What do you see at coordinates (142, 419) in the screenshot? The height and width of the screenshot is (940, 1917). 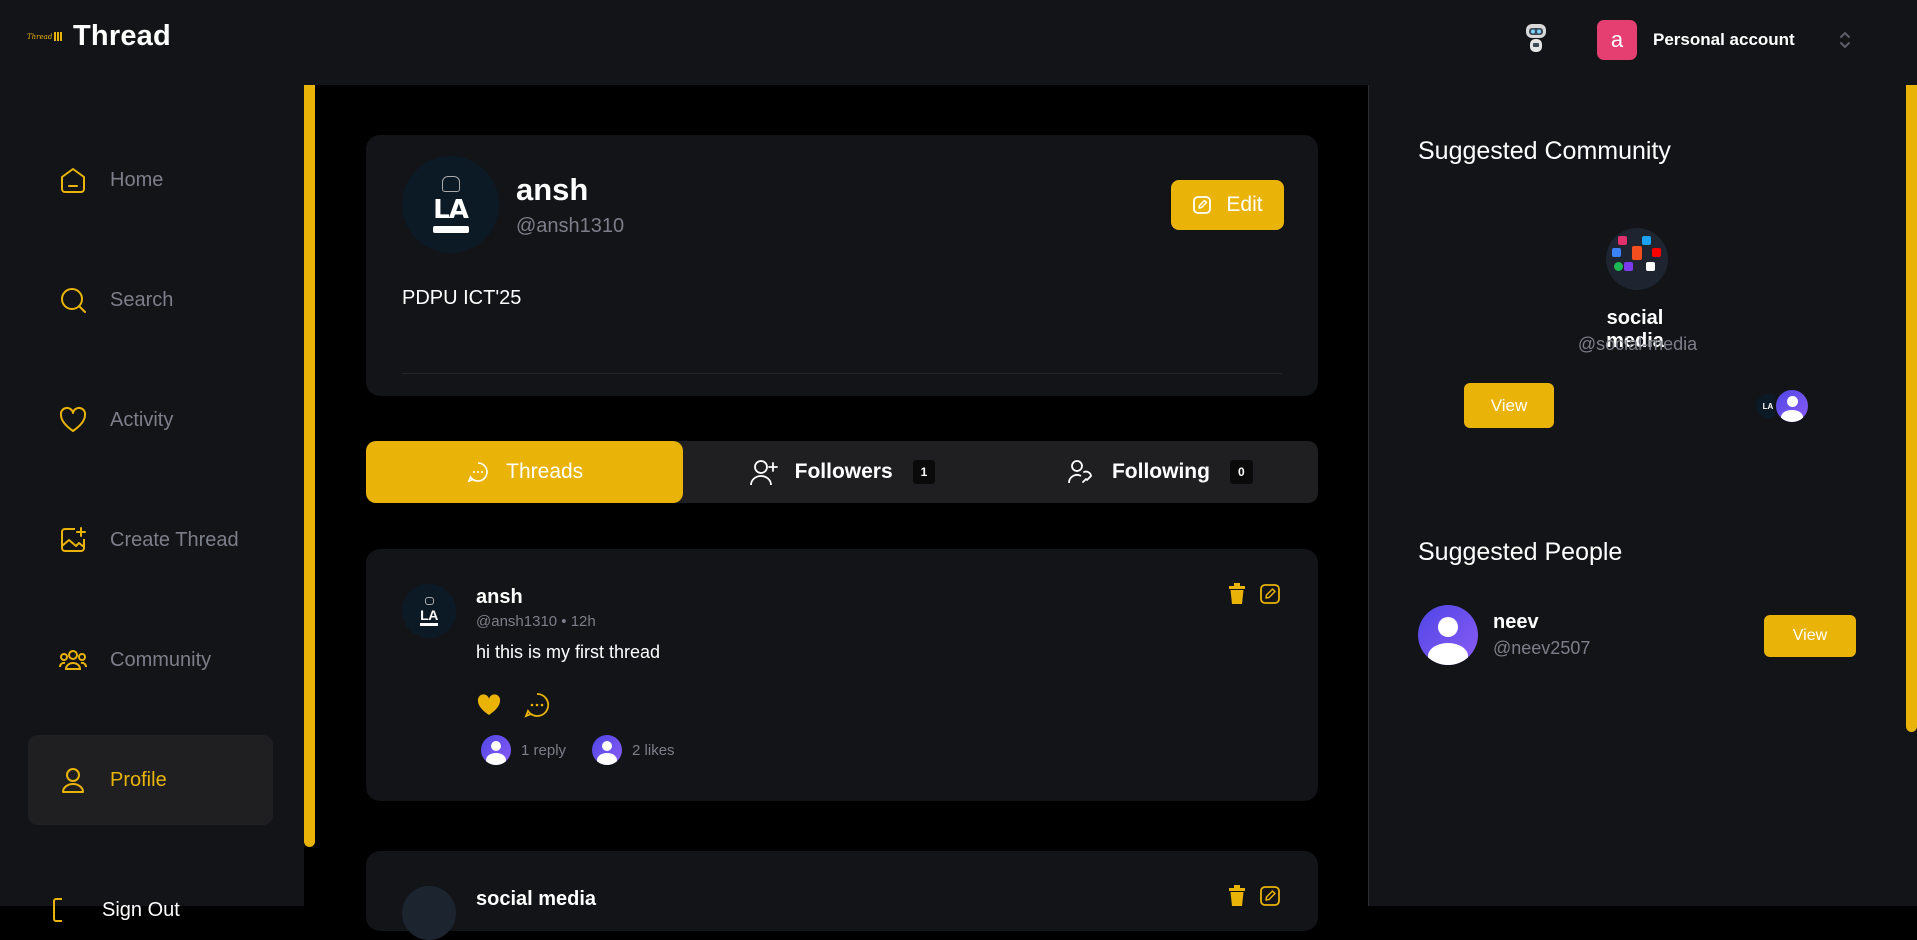 I see `sidebar-item-label: Activity` at bounding box center [142, 419].